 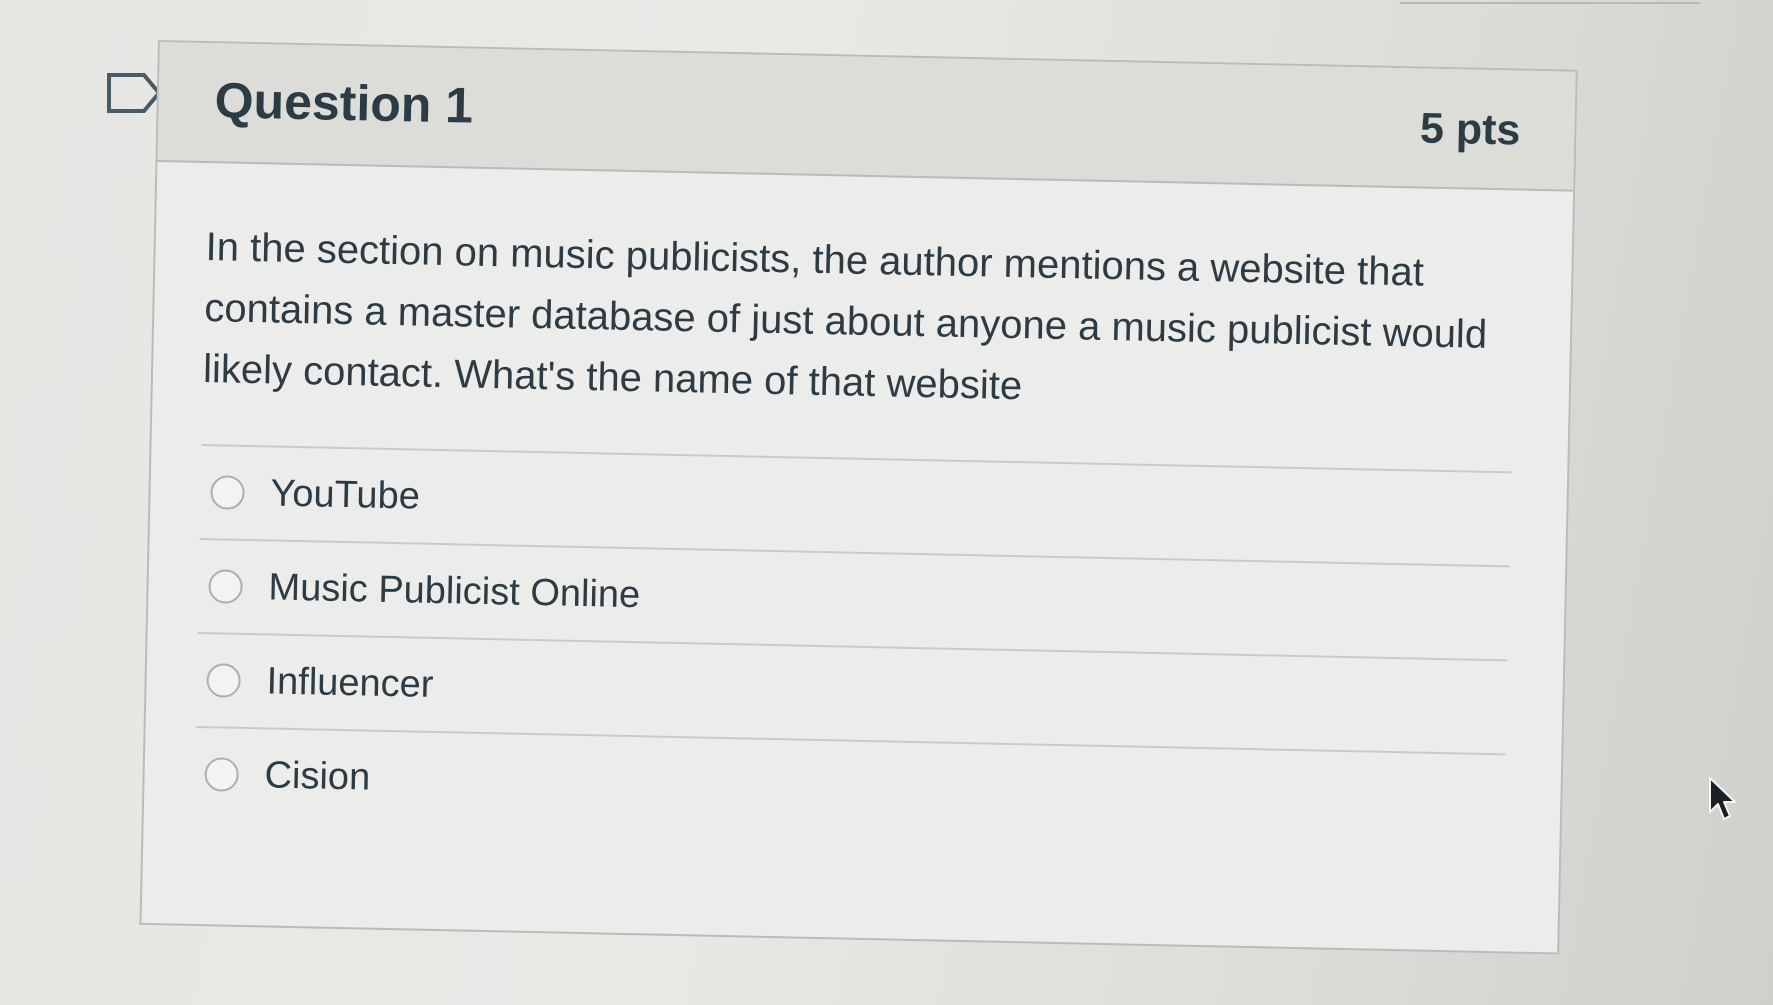 What do you see at coordinates (1722, 798) in the screenshot?
I see `mouse-pointer-icon` at bounding box center [1722, 798].